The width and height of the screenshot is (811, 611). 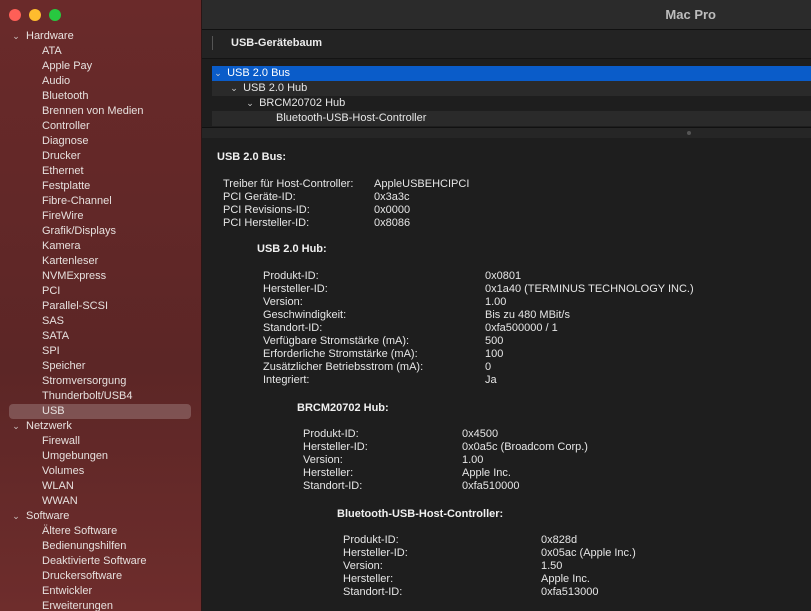 What do you see at coordinates (690, 14) in the screenshot?
I see `window-title: Mac Pro` at bounding box center [690, 14].